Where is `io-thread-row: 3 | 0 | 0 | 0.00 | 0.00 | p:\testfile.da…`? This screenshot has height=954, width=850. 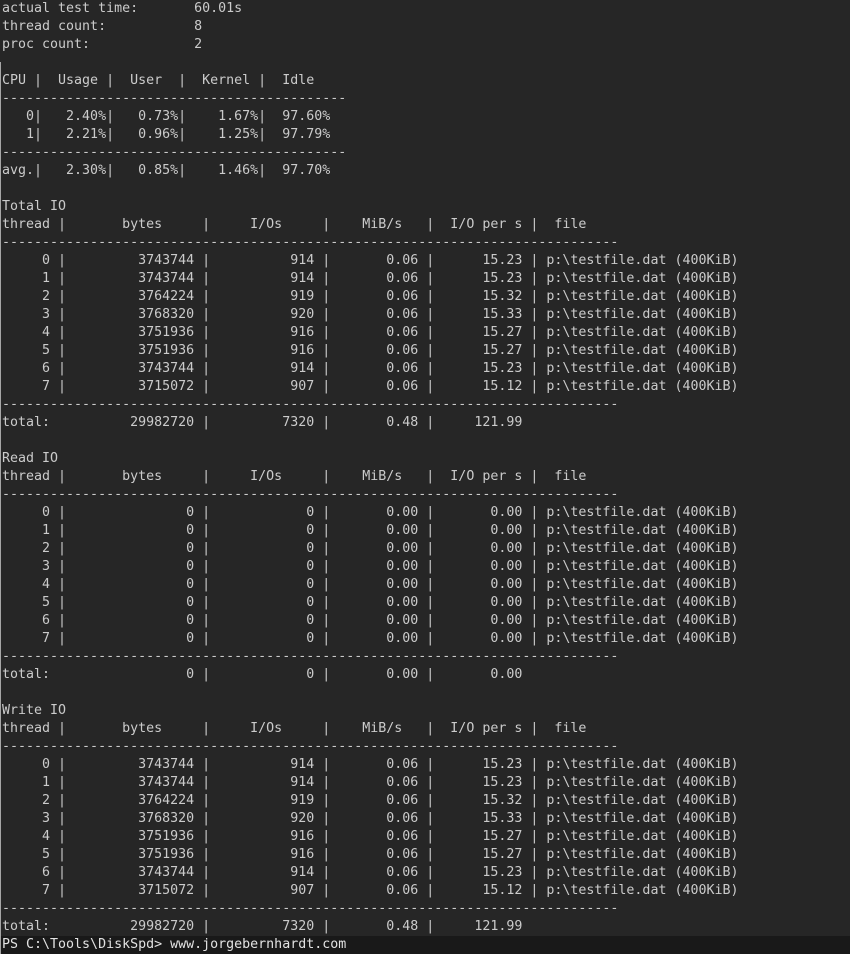 io-thread-row: 3 | 0 | 0 | 0.00 | 0.00 | p:\testfile.da… is located at coordinates (370, 566).